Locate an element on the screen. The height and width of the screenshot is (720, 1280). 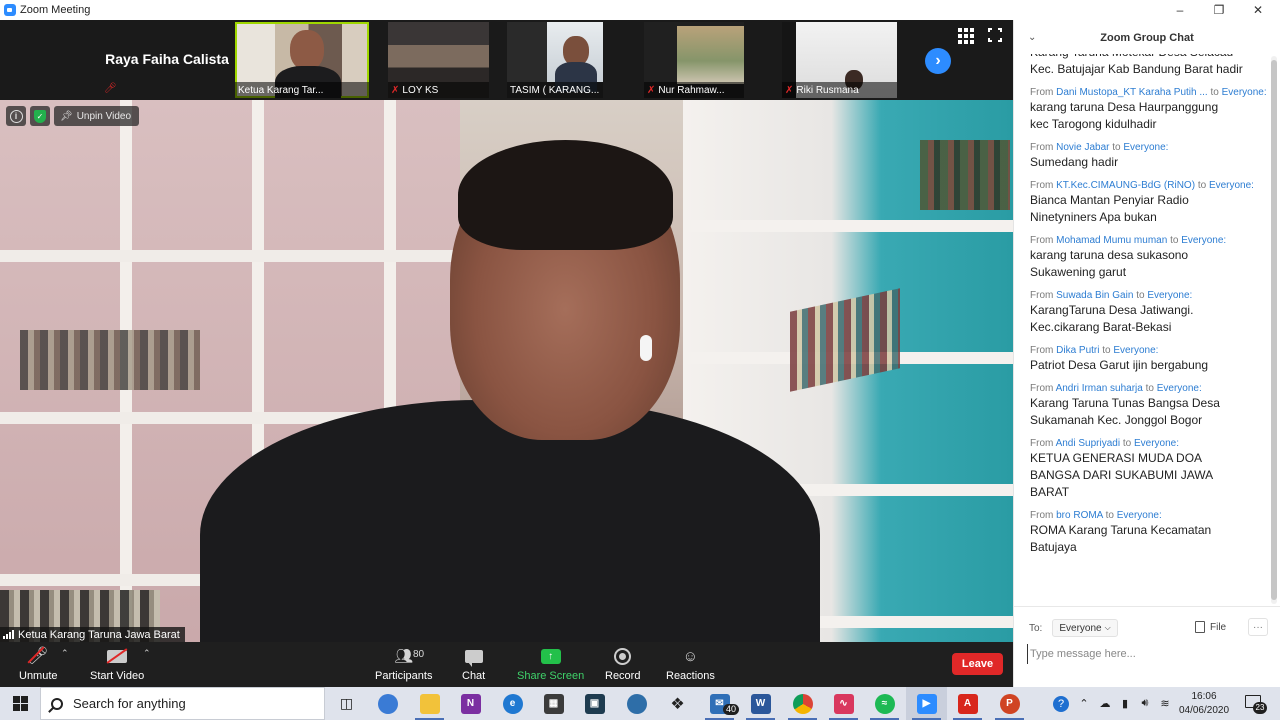
help-icon: ? is located at coordinates (1061, 703).